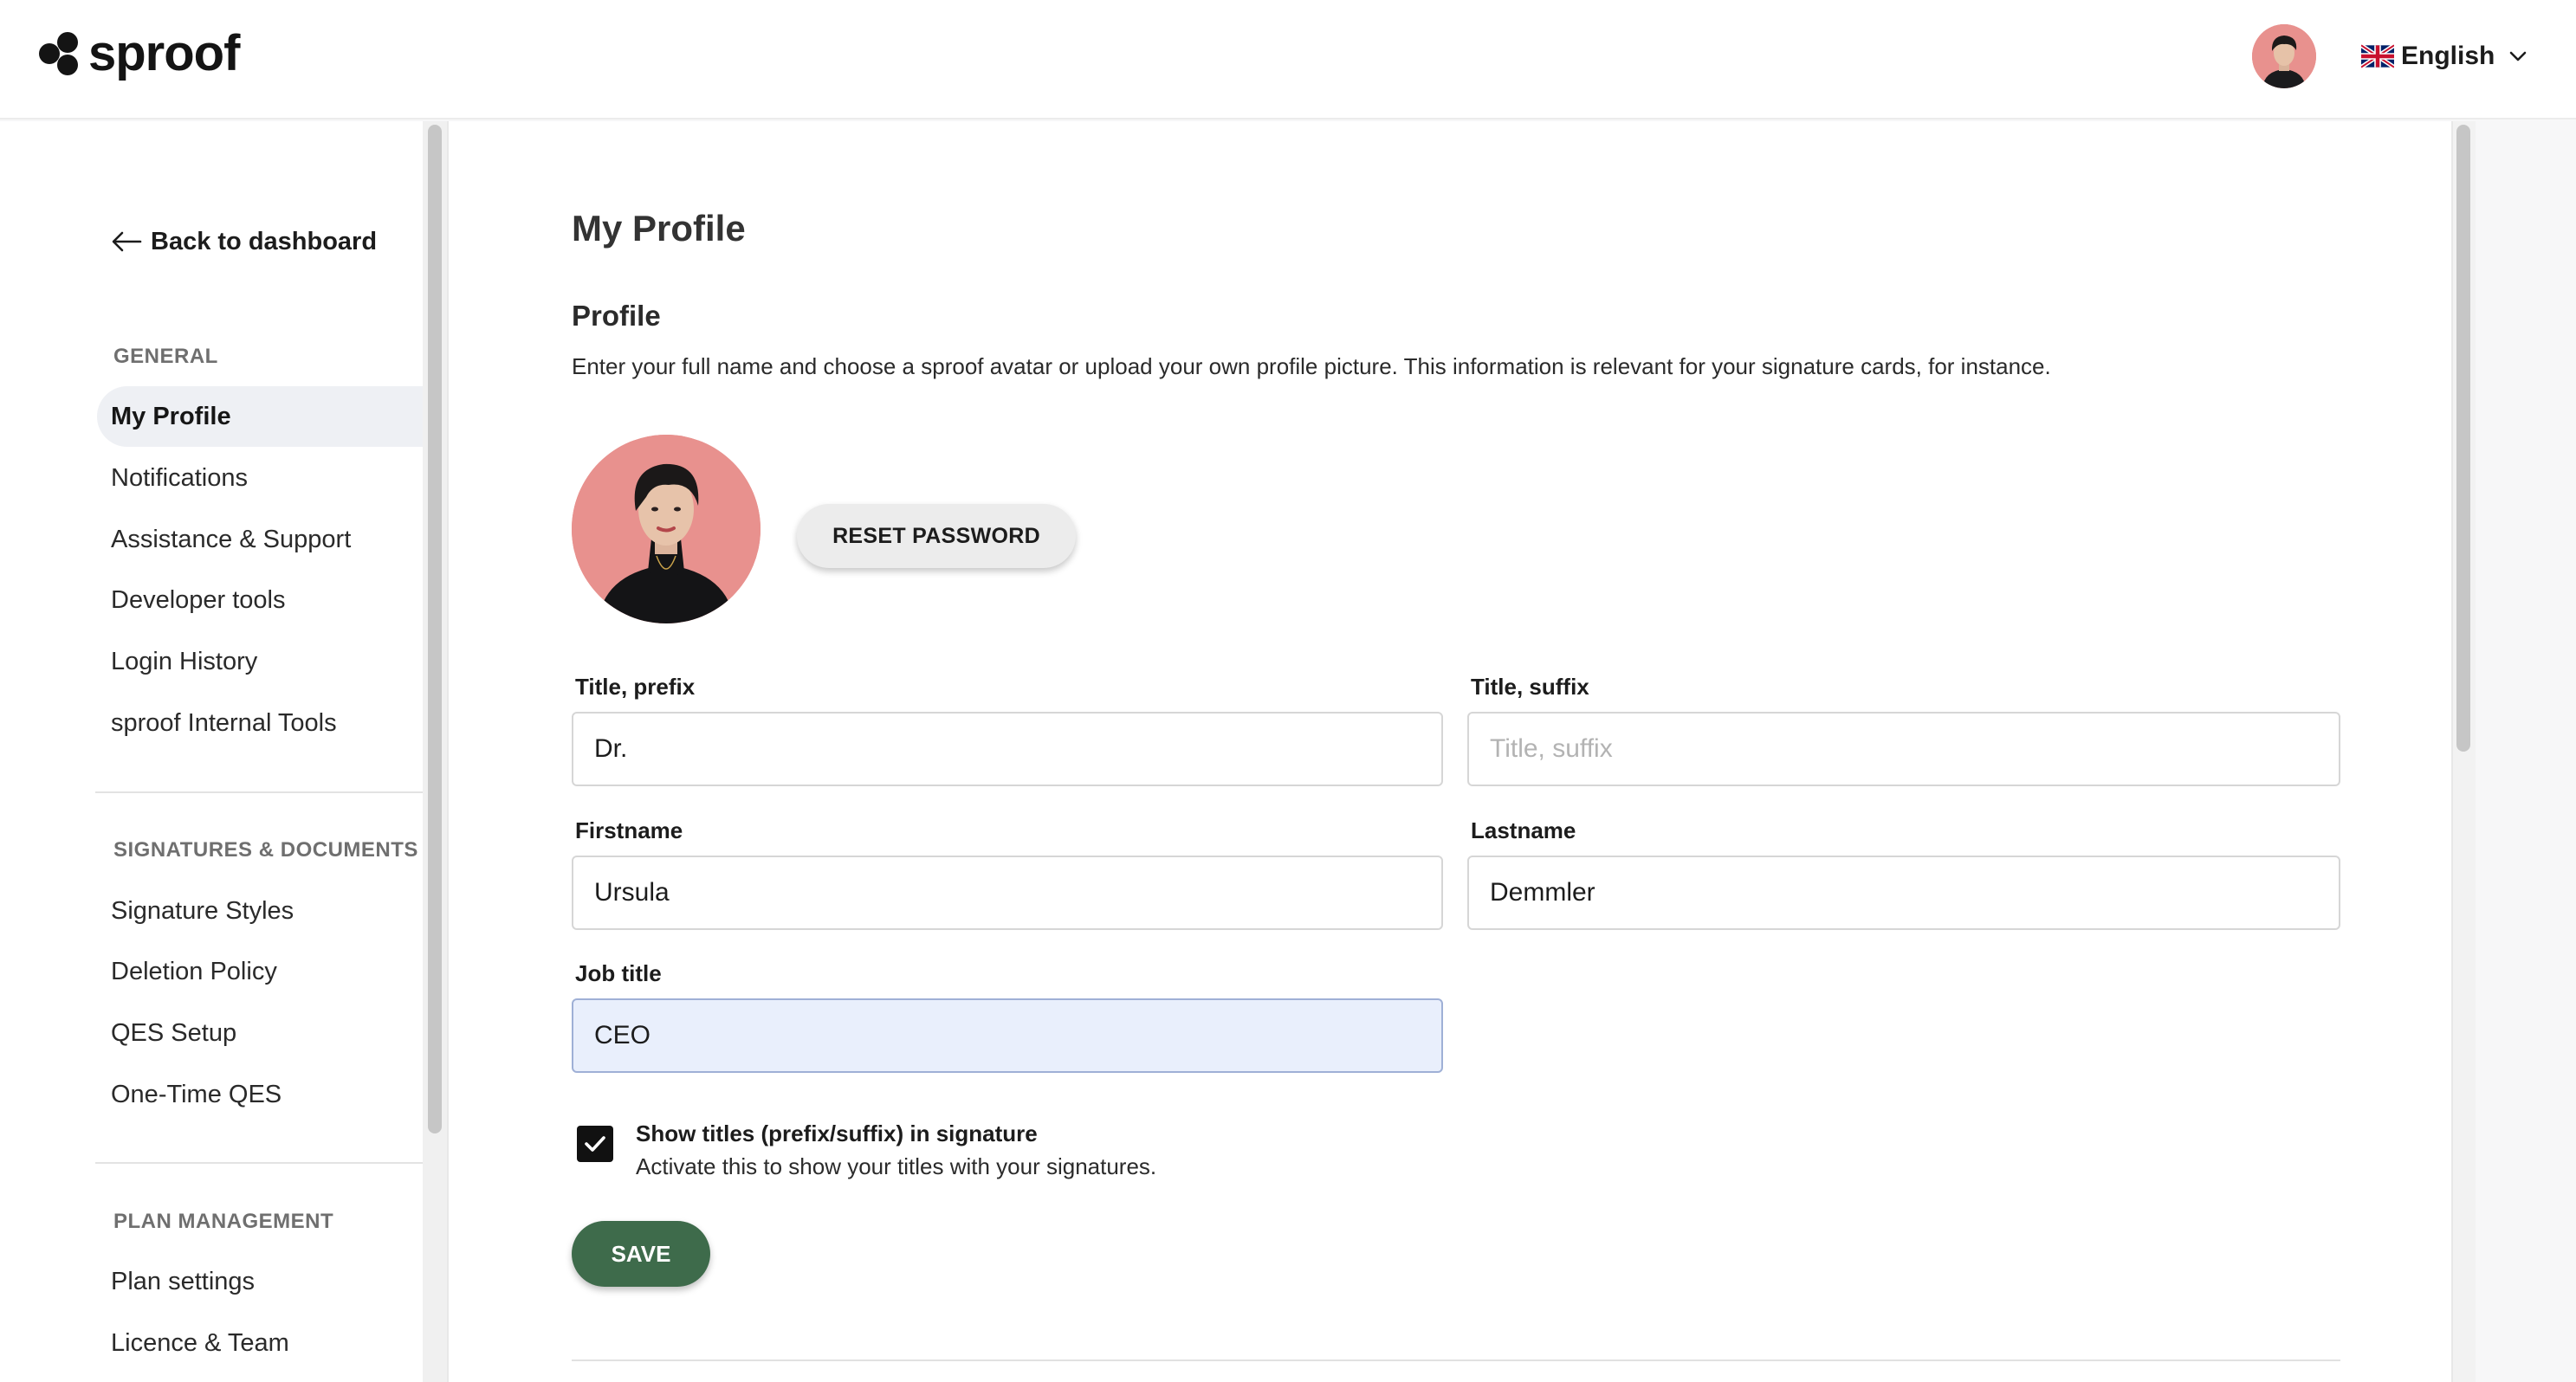 The height and width of the screenshot is (1382, 2576). I want to click on profile-section-title: Profile, so click(616, 316).